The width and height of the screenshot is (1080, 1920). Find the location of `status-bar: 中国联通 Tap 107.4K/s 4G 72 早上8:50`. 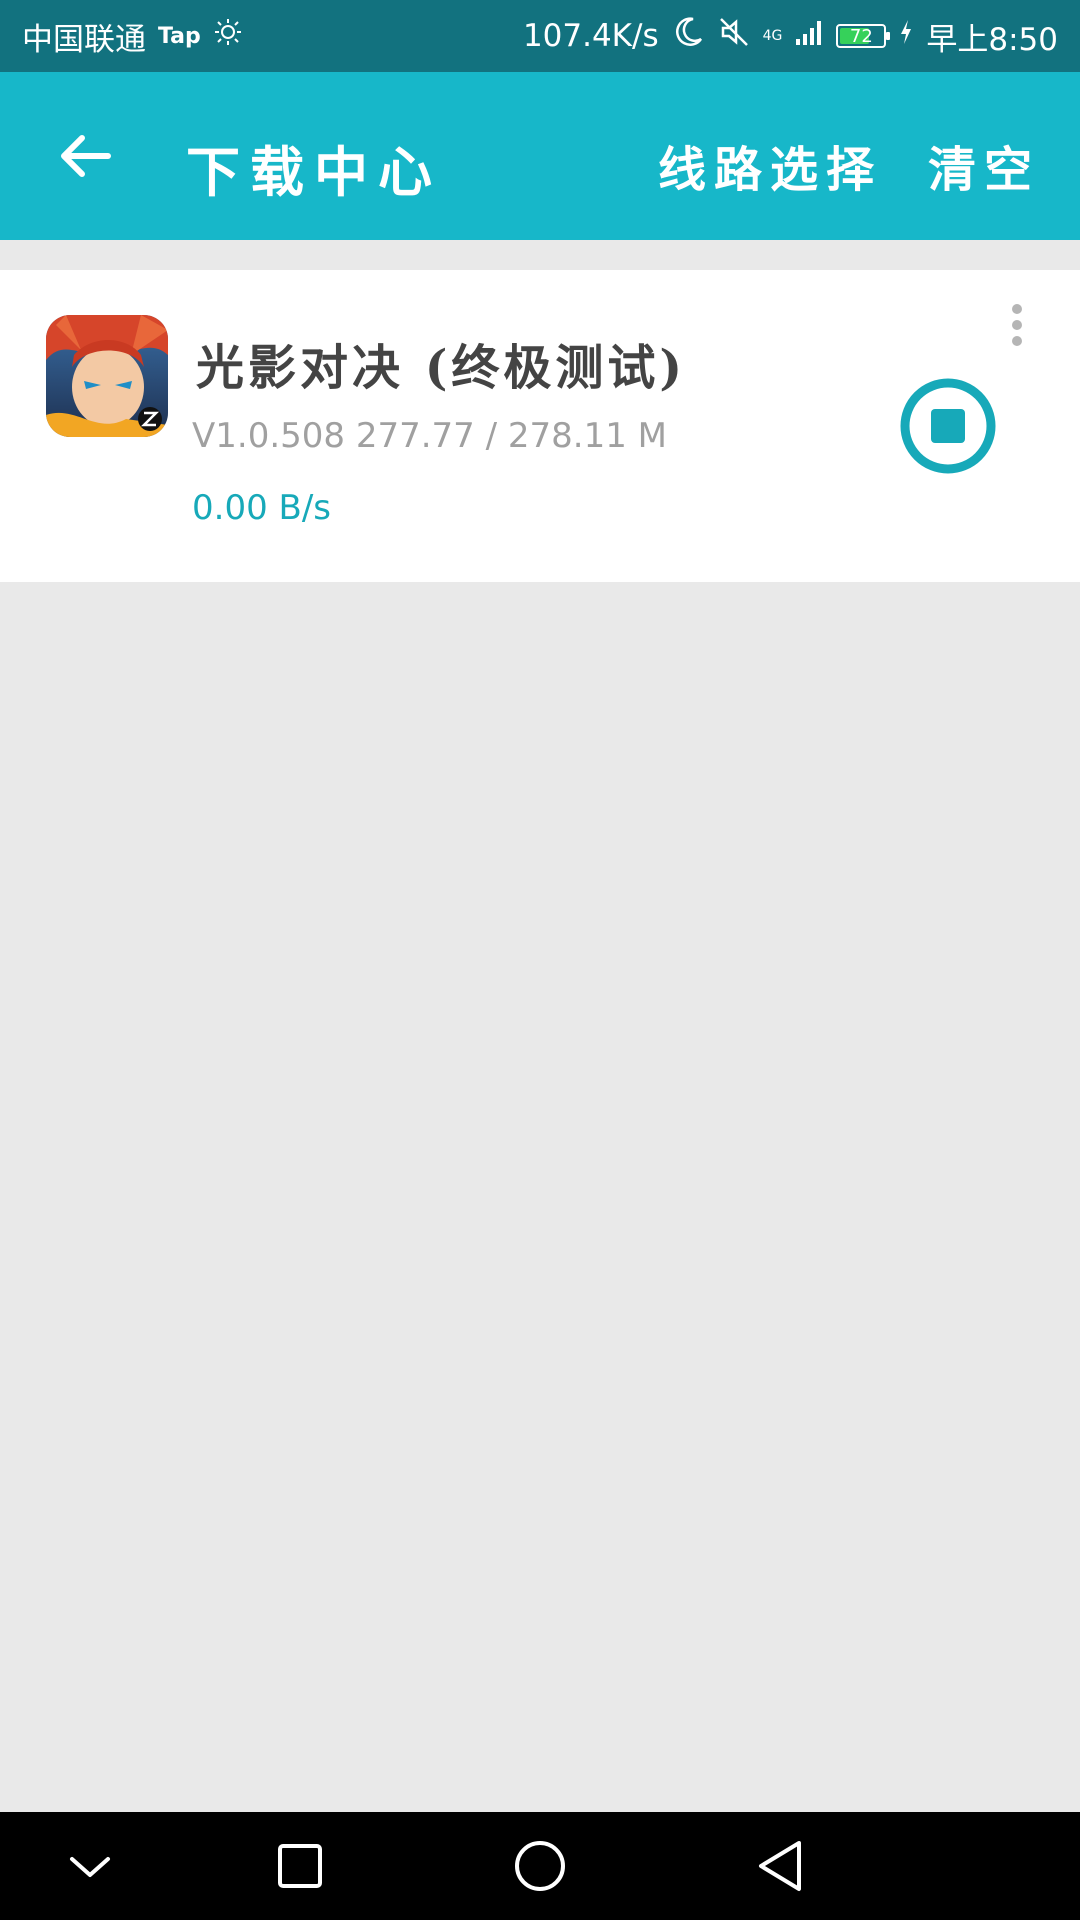

status-bar: 中国联通 Tap 107.4K/s 4G 72 早上8:50 is located at coordinates (540, 36).